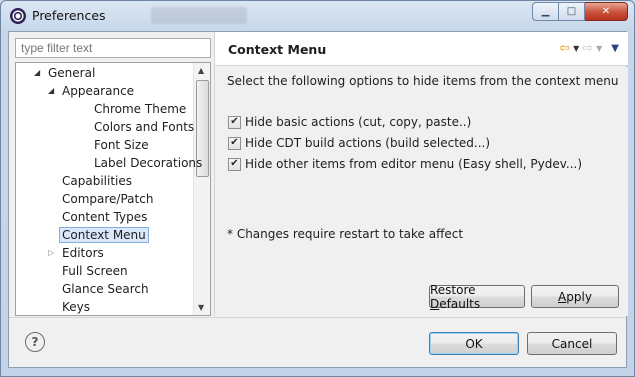 The image size is (635, 377). I want to click on tree-item-label: Chrome Theme, so click(140, 109).